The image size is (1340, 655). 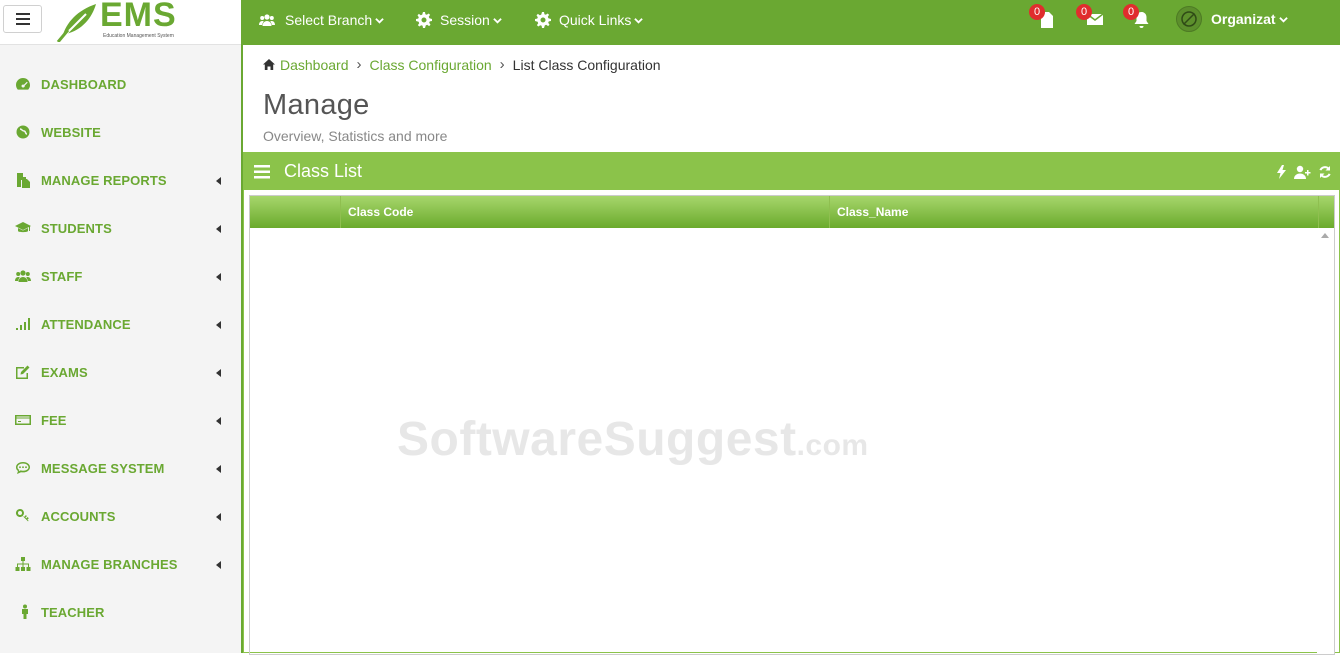 What do you see at coordinates (138, 17) in the screenshot?
I see `logo-title: EMS` at bounding box center [138, 17].